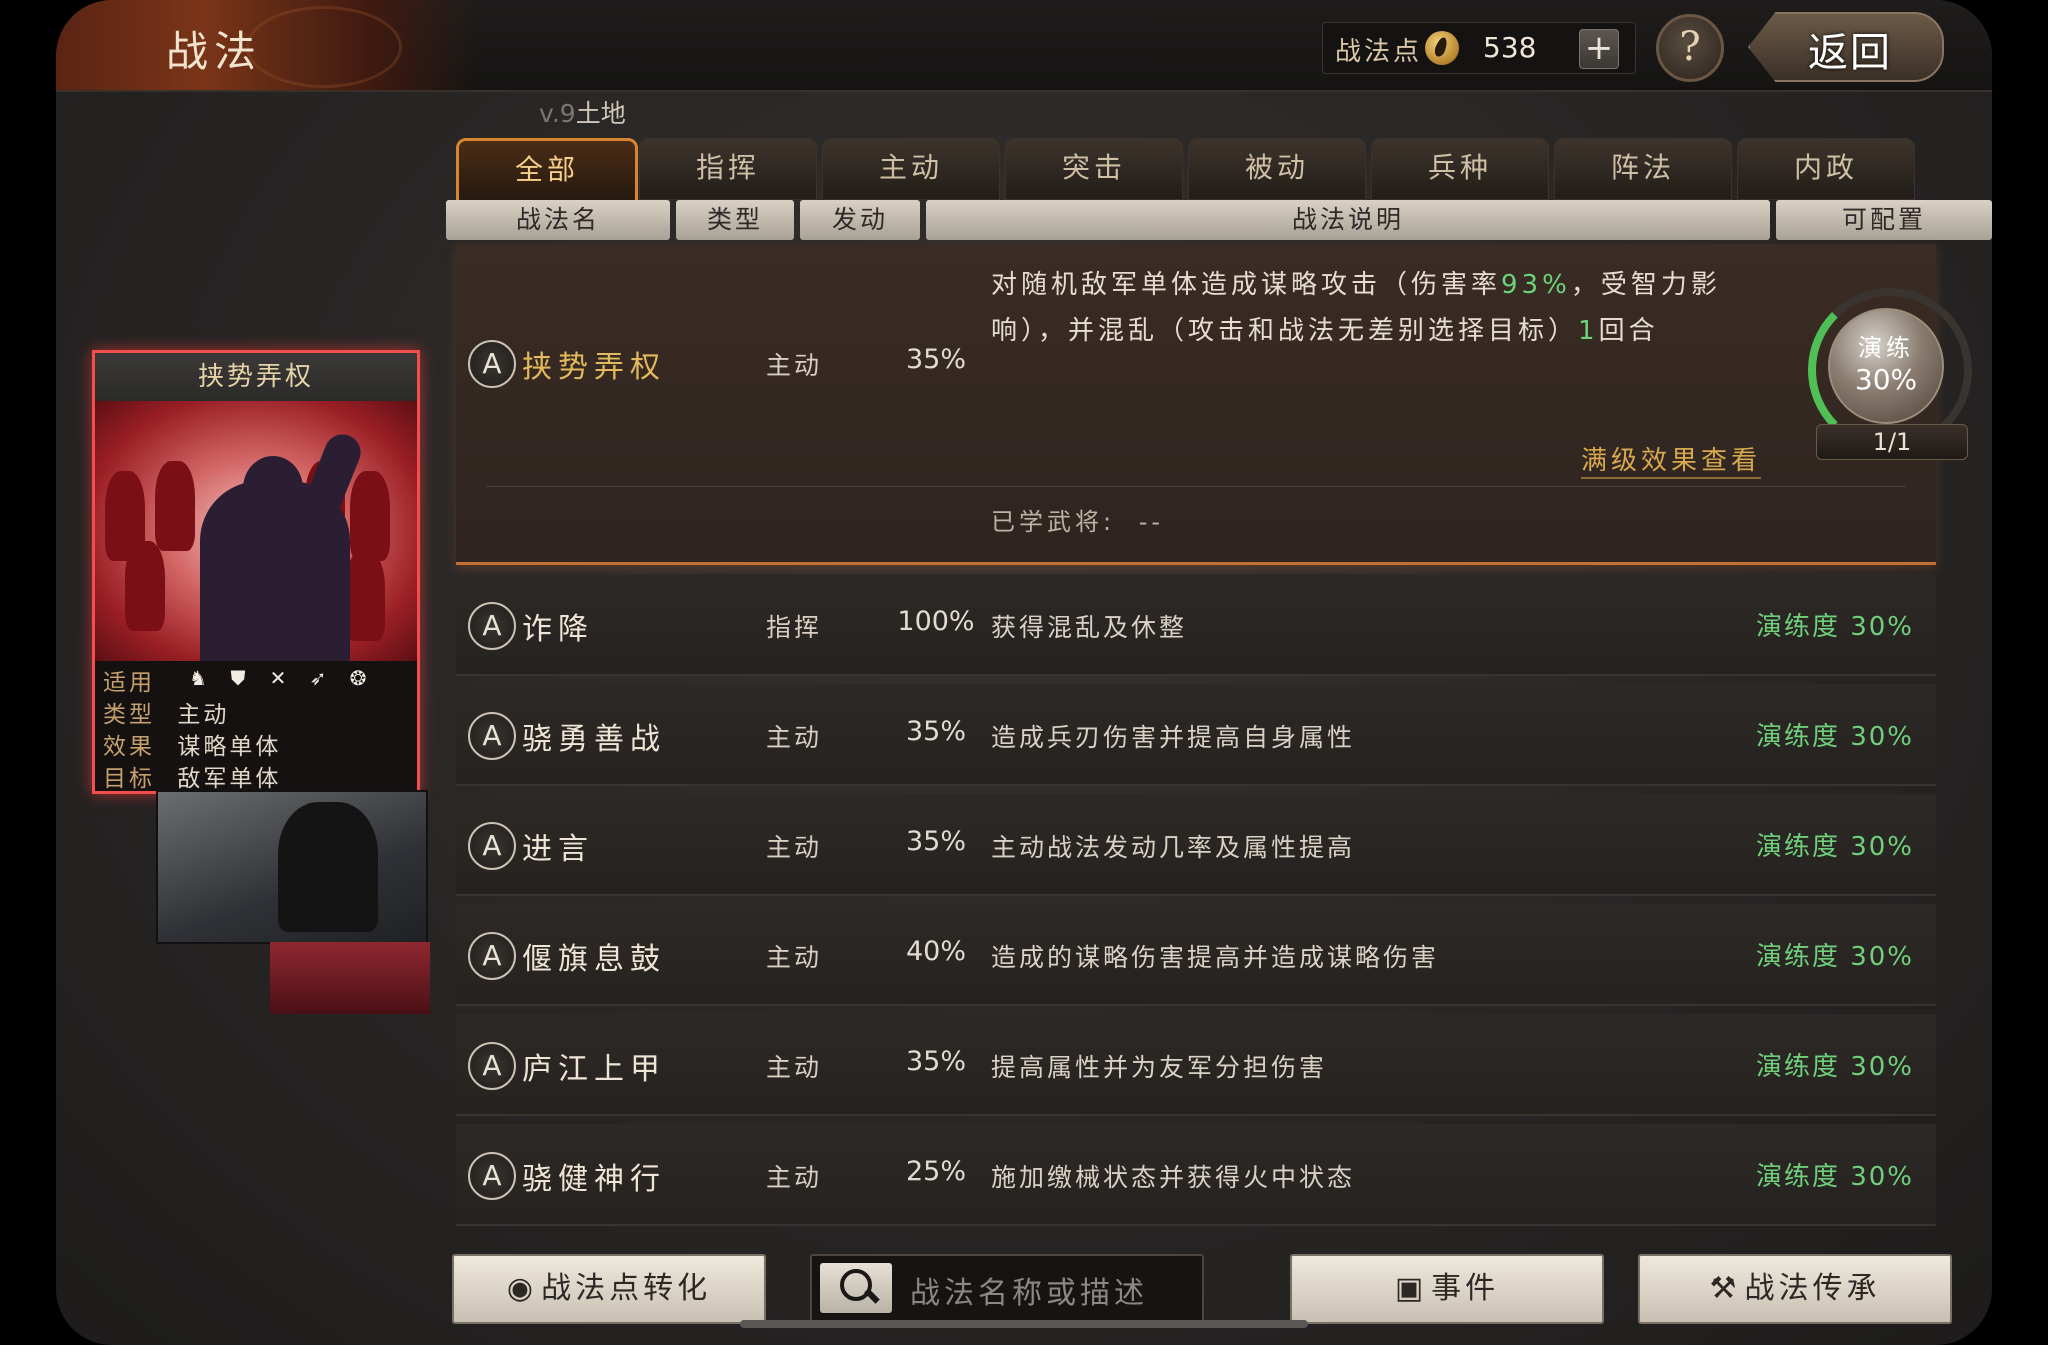 The image size is (2048, 1345). What do you see at coordinates (1826, 169) in the screenshot?
I see `tab-domestic: 内政` at bounding box center [1826, 169].